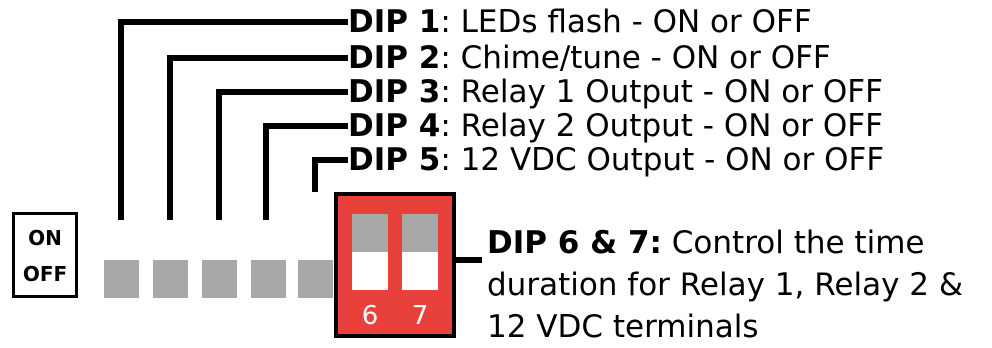 This screenshot has width=992, height=348. I want to click on dip1-switch-top, so click(121, 240).